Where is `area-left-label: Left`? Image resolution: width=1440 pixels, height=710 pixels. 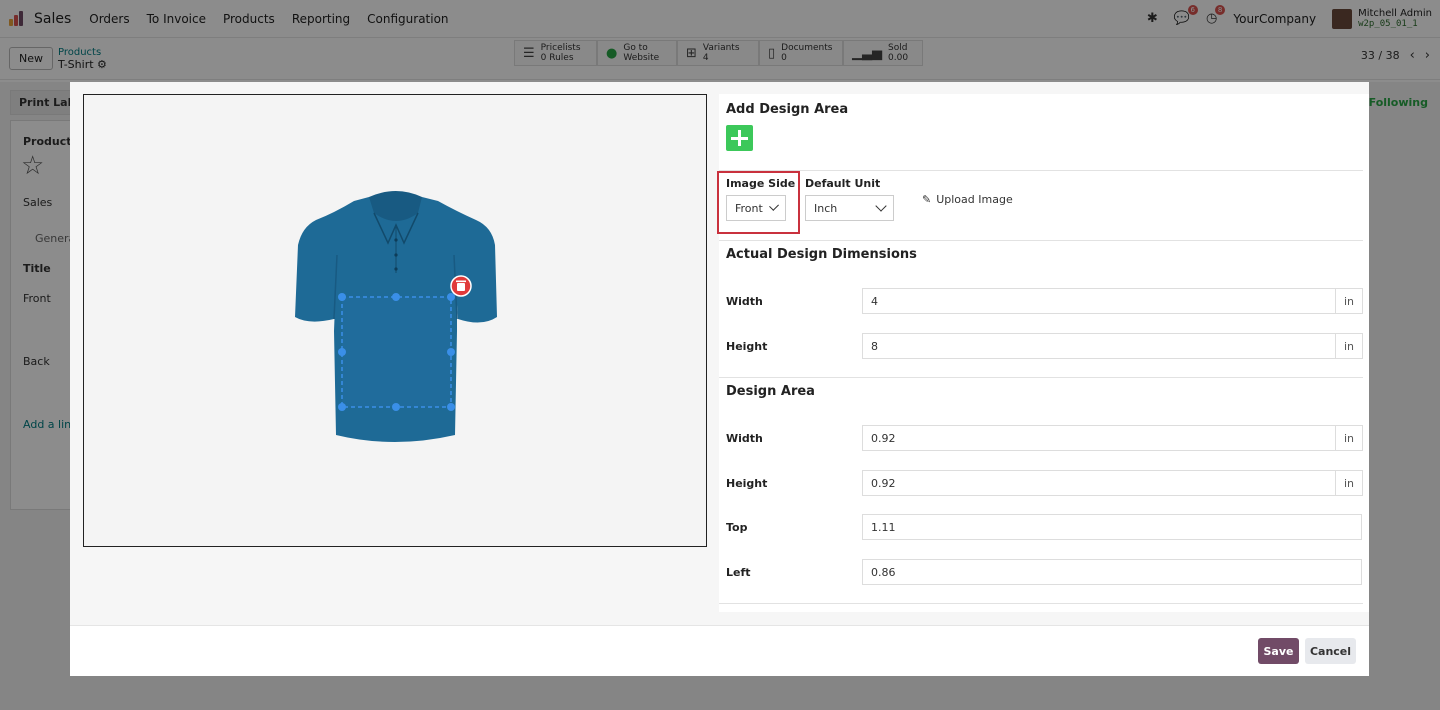
area-left-label: Left is located at coordinates (738, 572).